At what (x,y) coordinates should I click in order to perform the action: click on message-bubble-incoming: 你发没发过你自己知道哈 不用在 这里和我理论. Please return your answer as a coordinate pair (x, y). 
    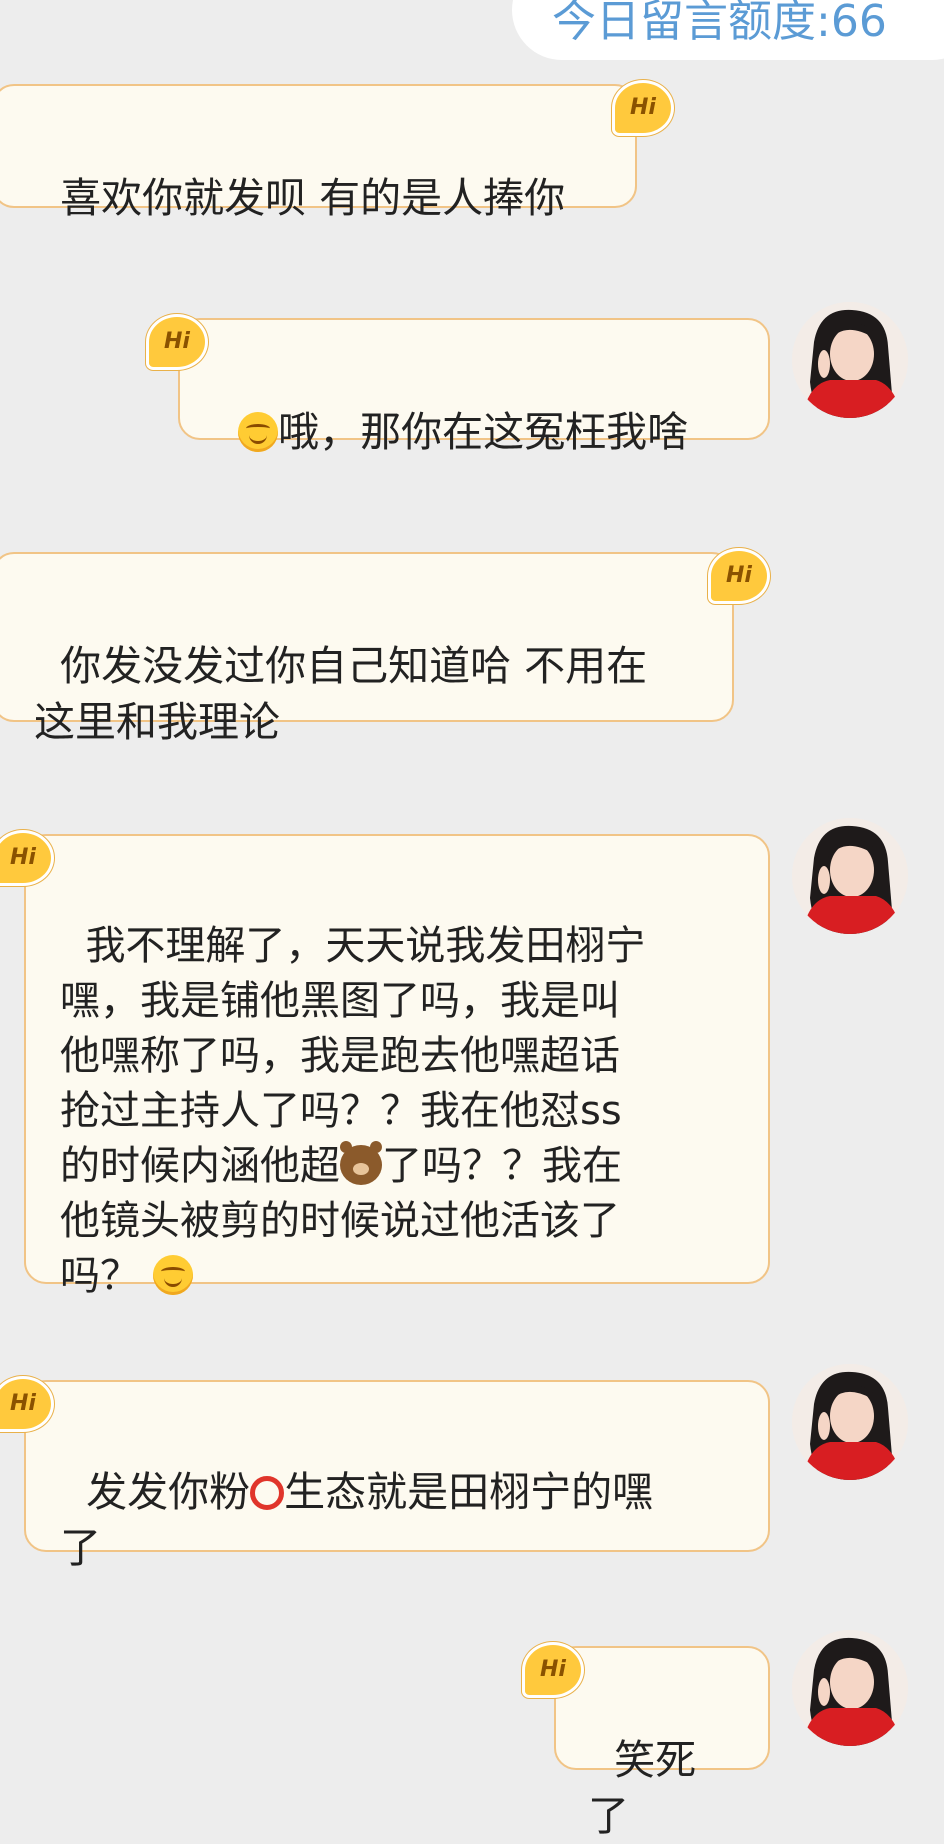
    Looking at the image, I should click on (367, 649).